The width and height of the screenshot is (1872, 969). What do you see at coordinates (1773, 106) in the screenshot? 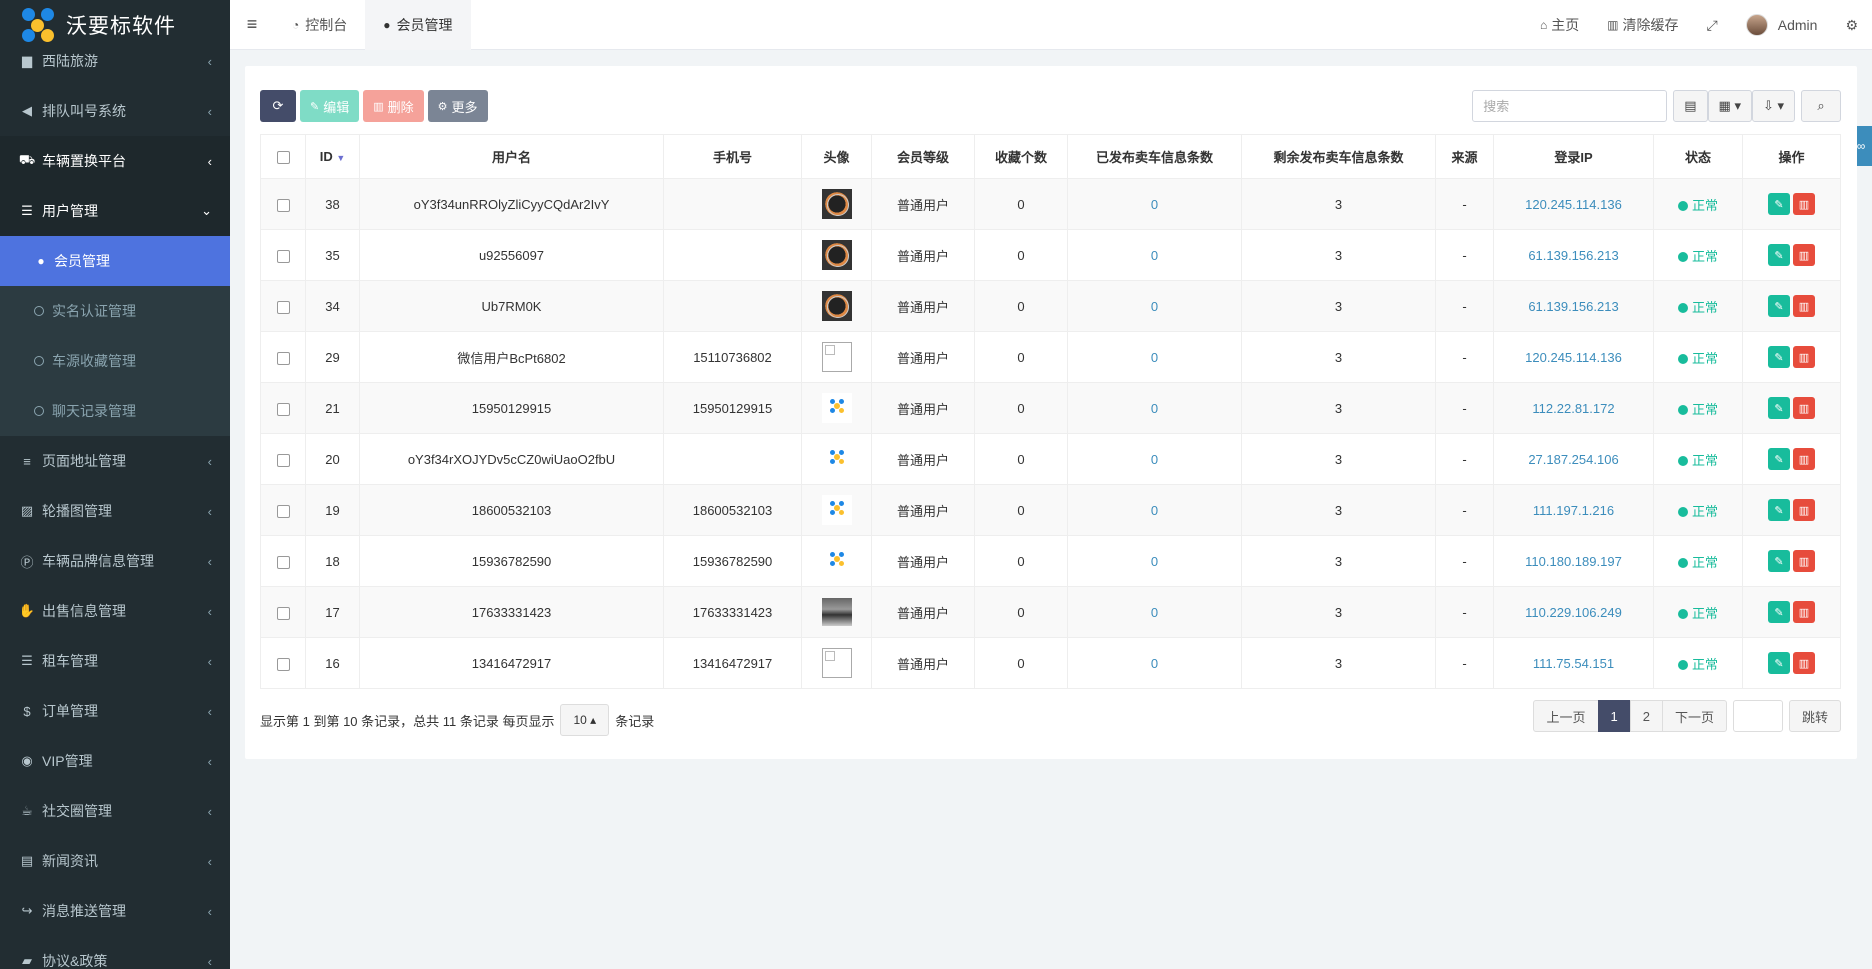
I see `export-button: ⇩ ▾` at bounding box center [1773, 106].